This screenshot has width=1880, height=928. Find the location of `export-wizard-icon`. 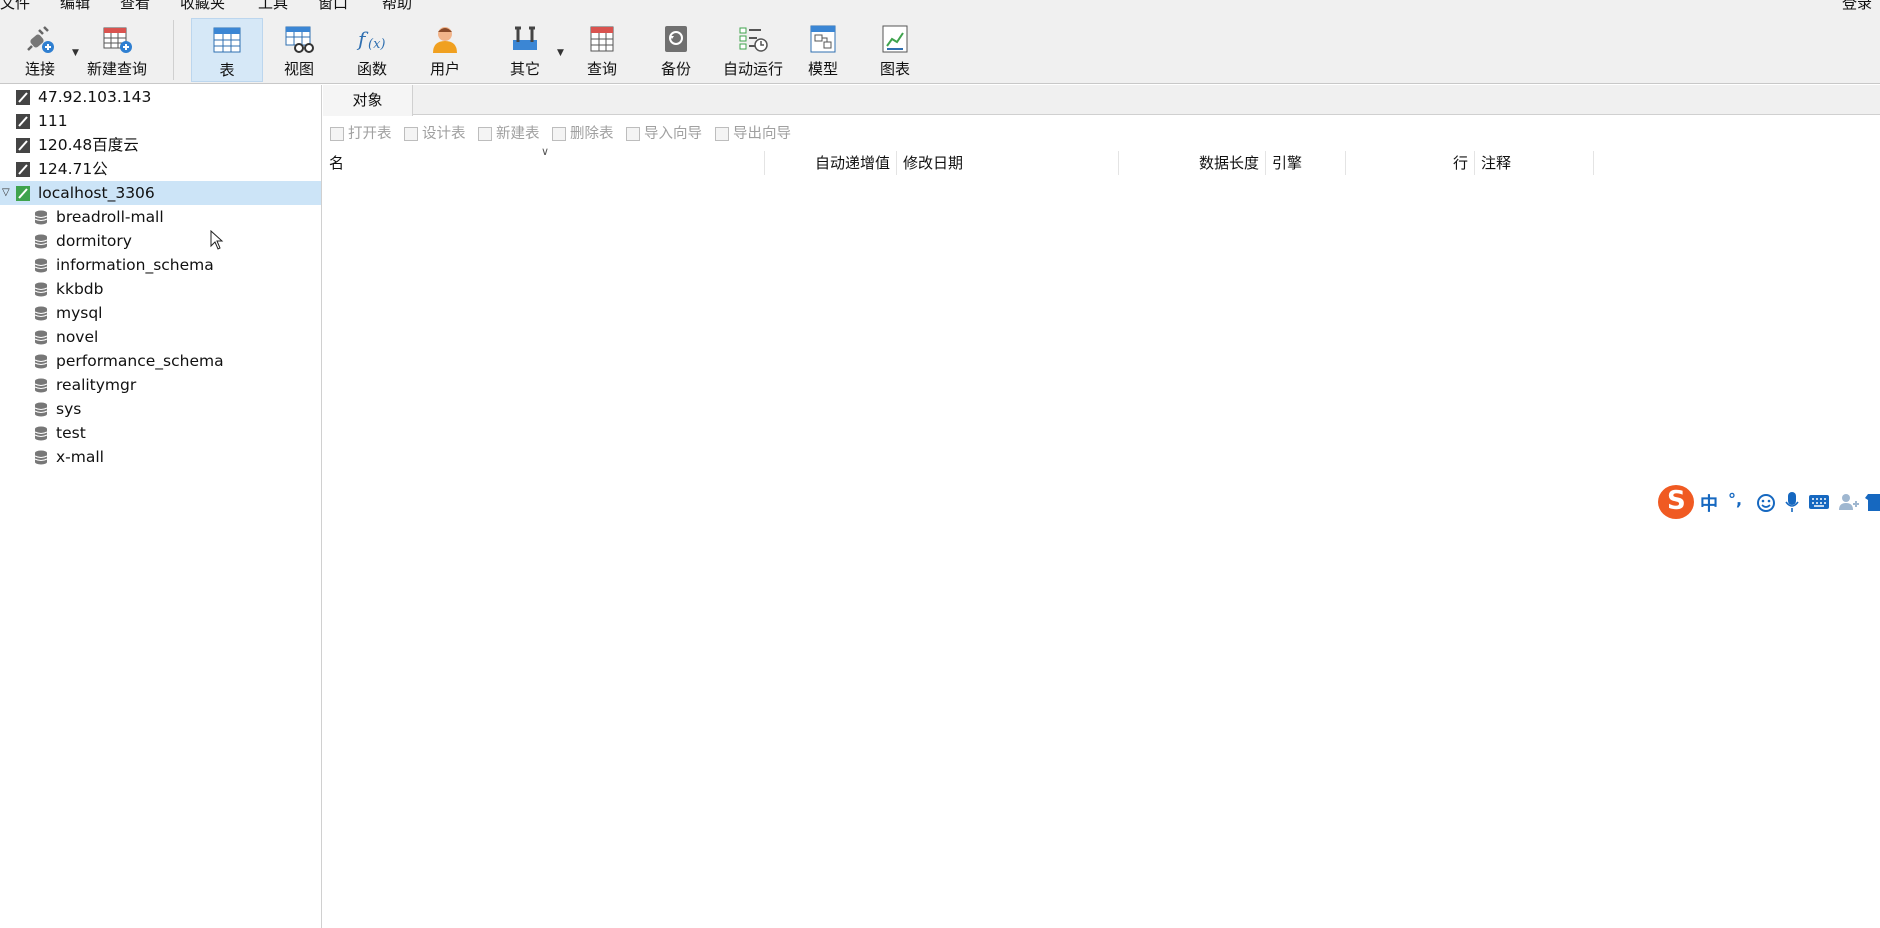

export-wizard-icon is located at coordinates (722, 134).